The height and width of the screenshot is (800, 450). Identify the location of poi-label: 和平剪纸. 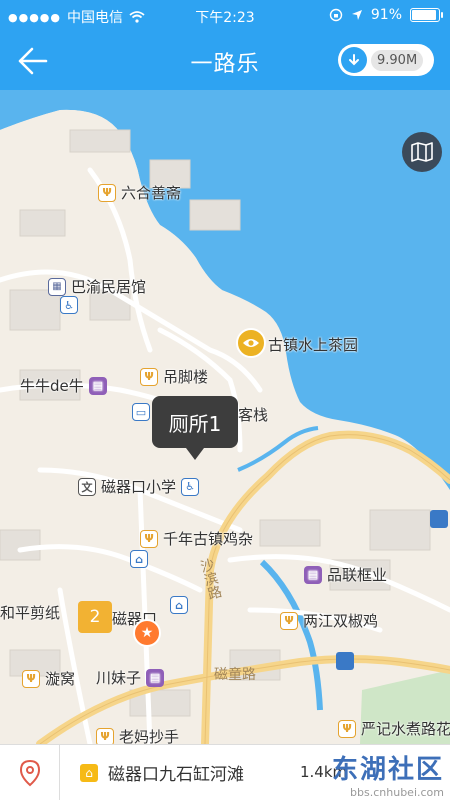
(30, 612).